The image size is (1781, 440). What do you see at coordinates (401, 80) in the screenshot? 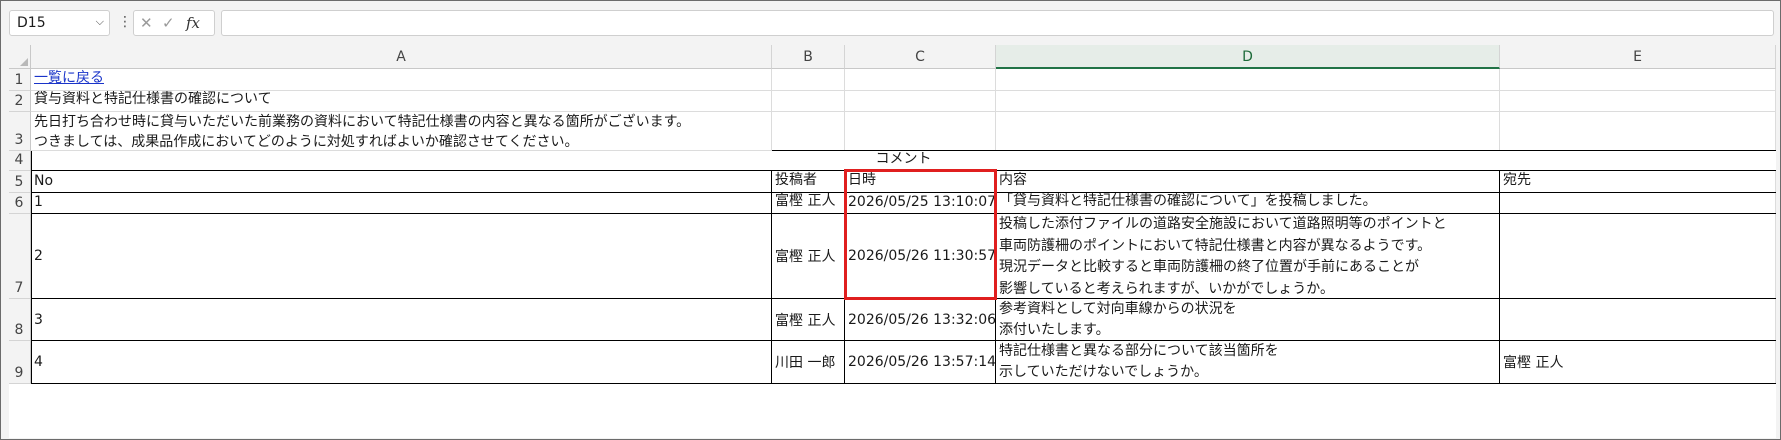
I see `cell-a1: 一覧に戻る` at bounding box center [401, 80].